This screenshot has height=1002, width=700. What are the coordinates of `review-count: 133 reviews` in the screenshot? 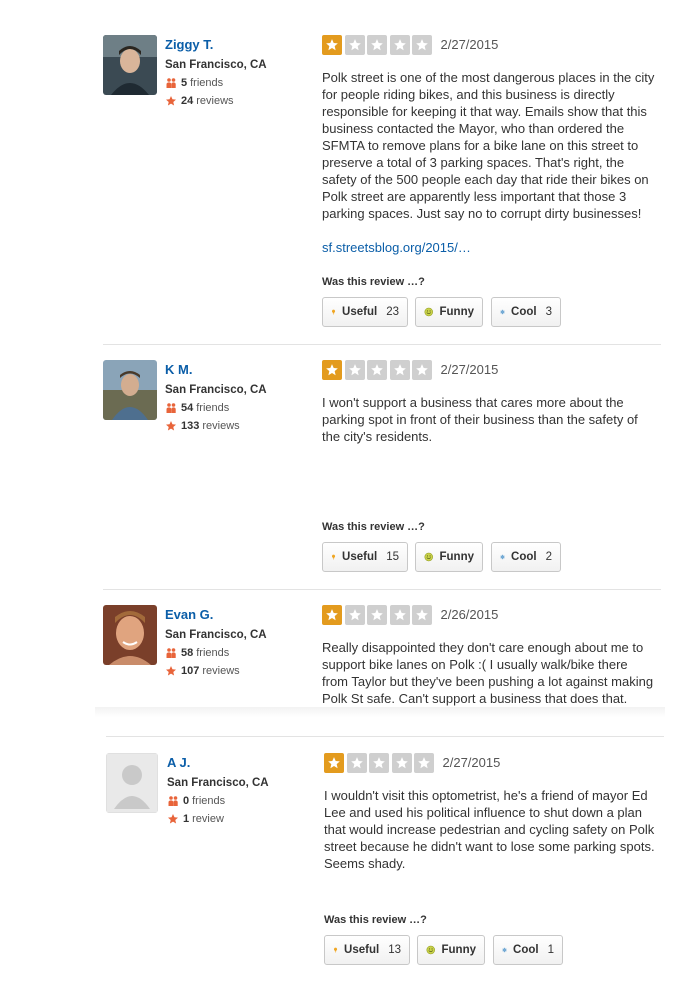 It's located at (235, 426).